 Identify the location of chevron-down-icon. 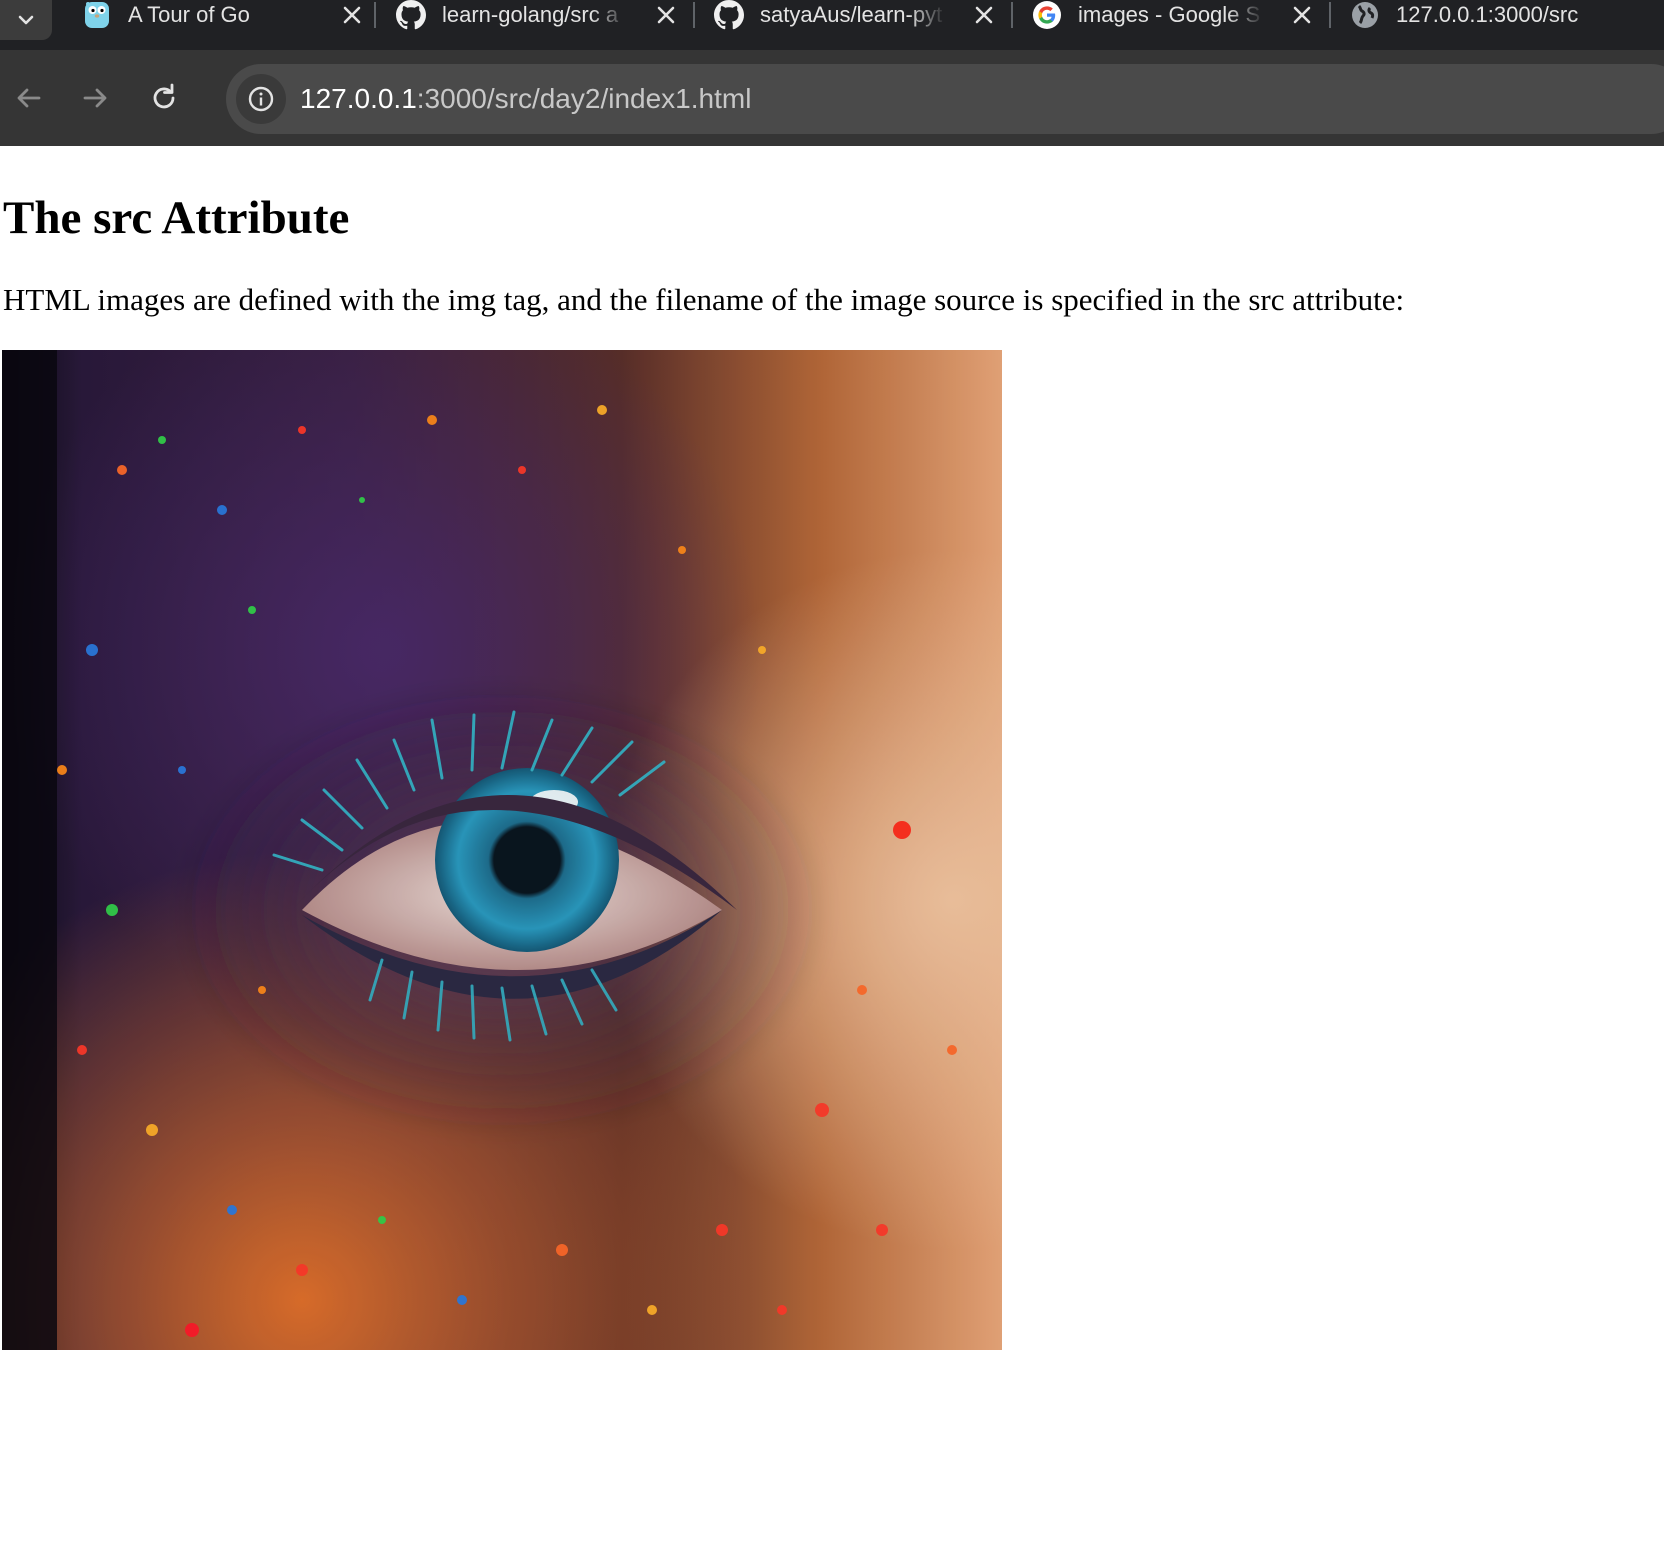
(26, 20).